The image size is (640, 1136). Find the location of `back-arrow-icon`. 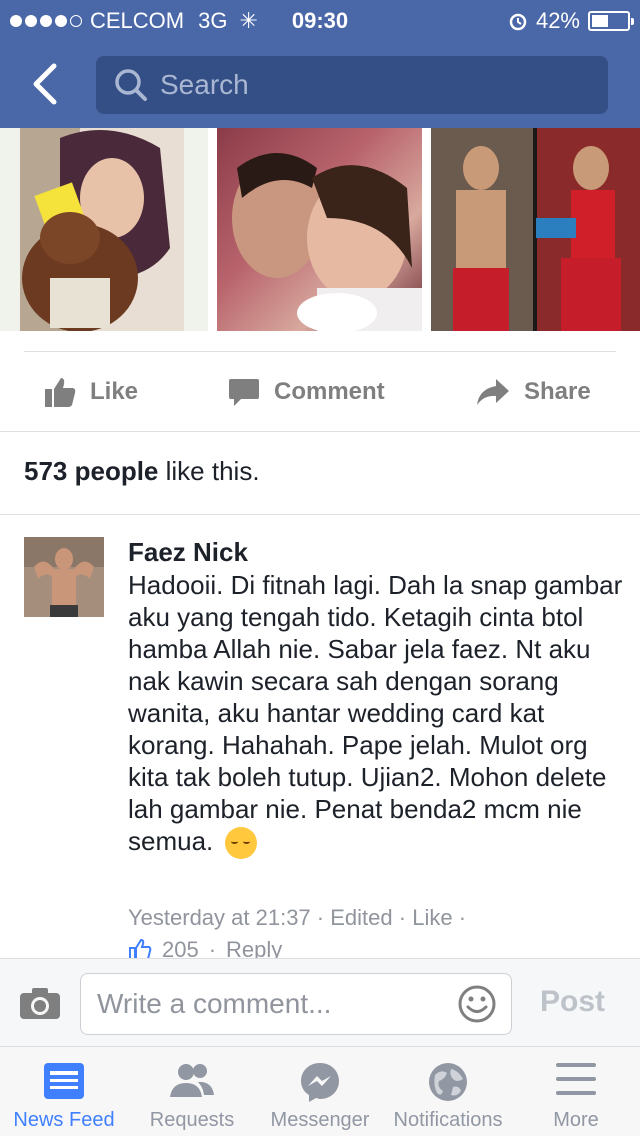

back-arrow-icon is located at coordinates (46, 84).